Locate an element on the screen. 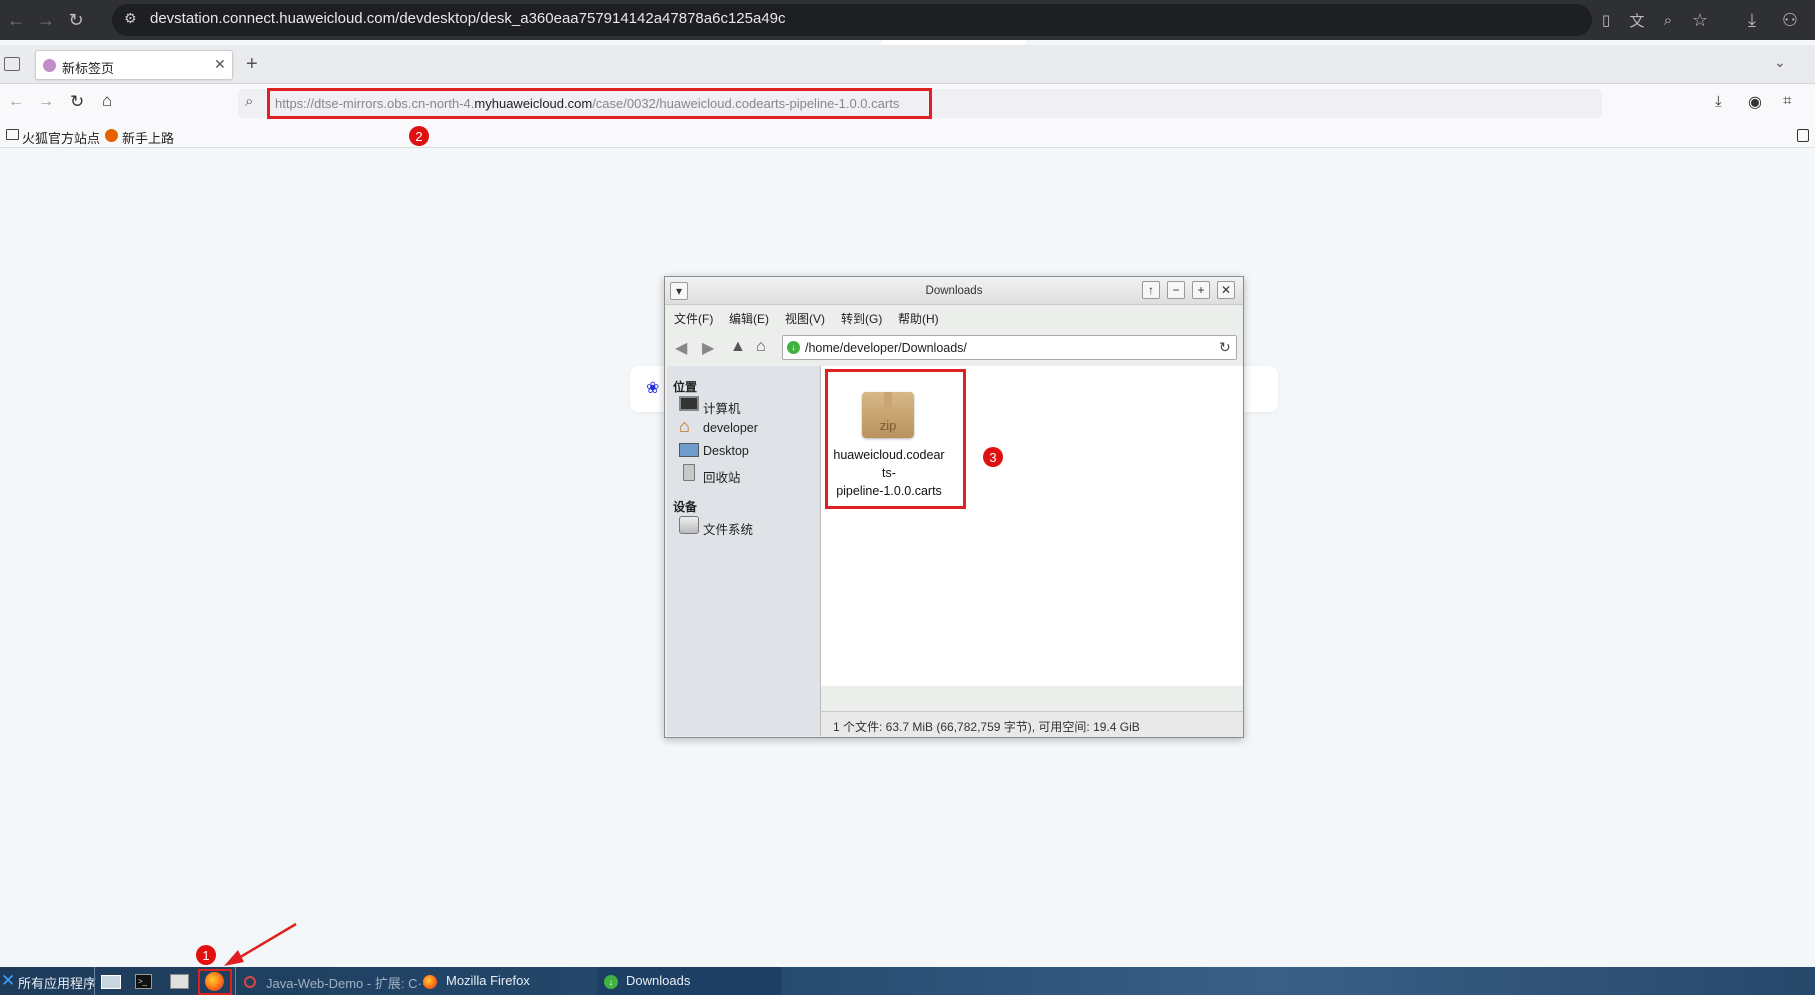 The image size is (1815, 995). downloads-task-icon: ↓ is located at coordinates (611, 982).